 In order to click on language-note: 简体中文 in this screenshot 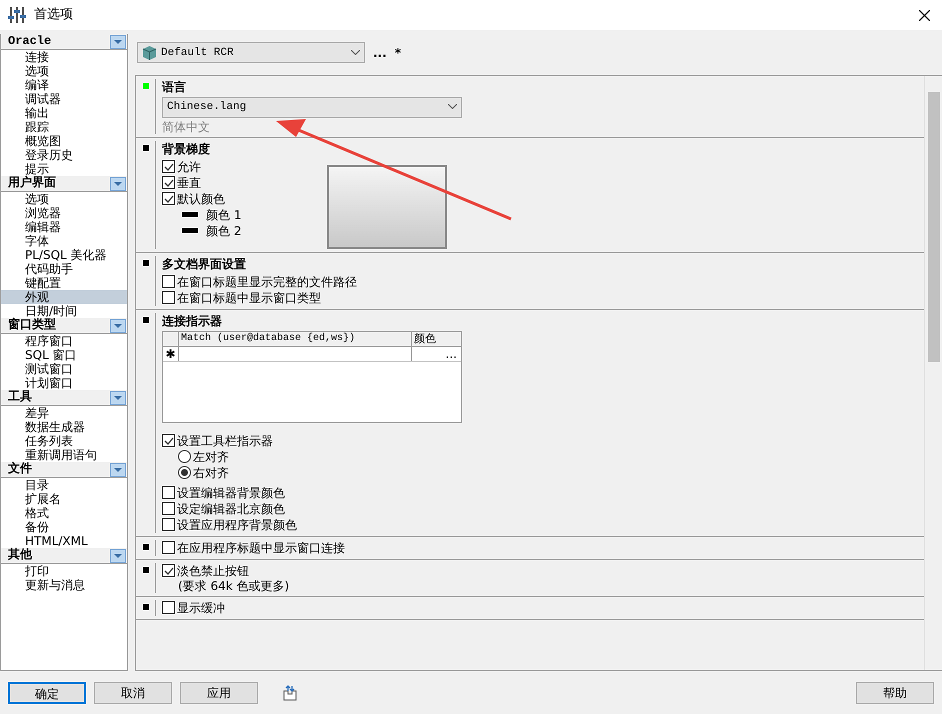, I will do `click(186, 127)`.